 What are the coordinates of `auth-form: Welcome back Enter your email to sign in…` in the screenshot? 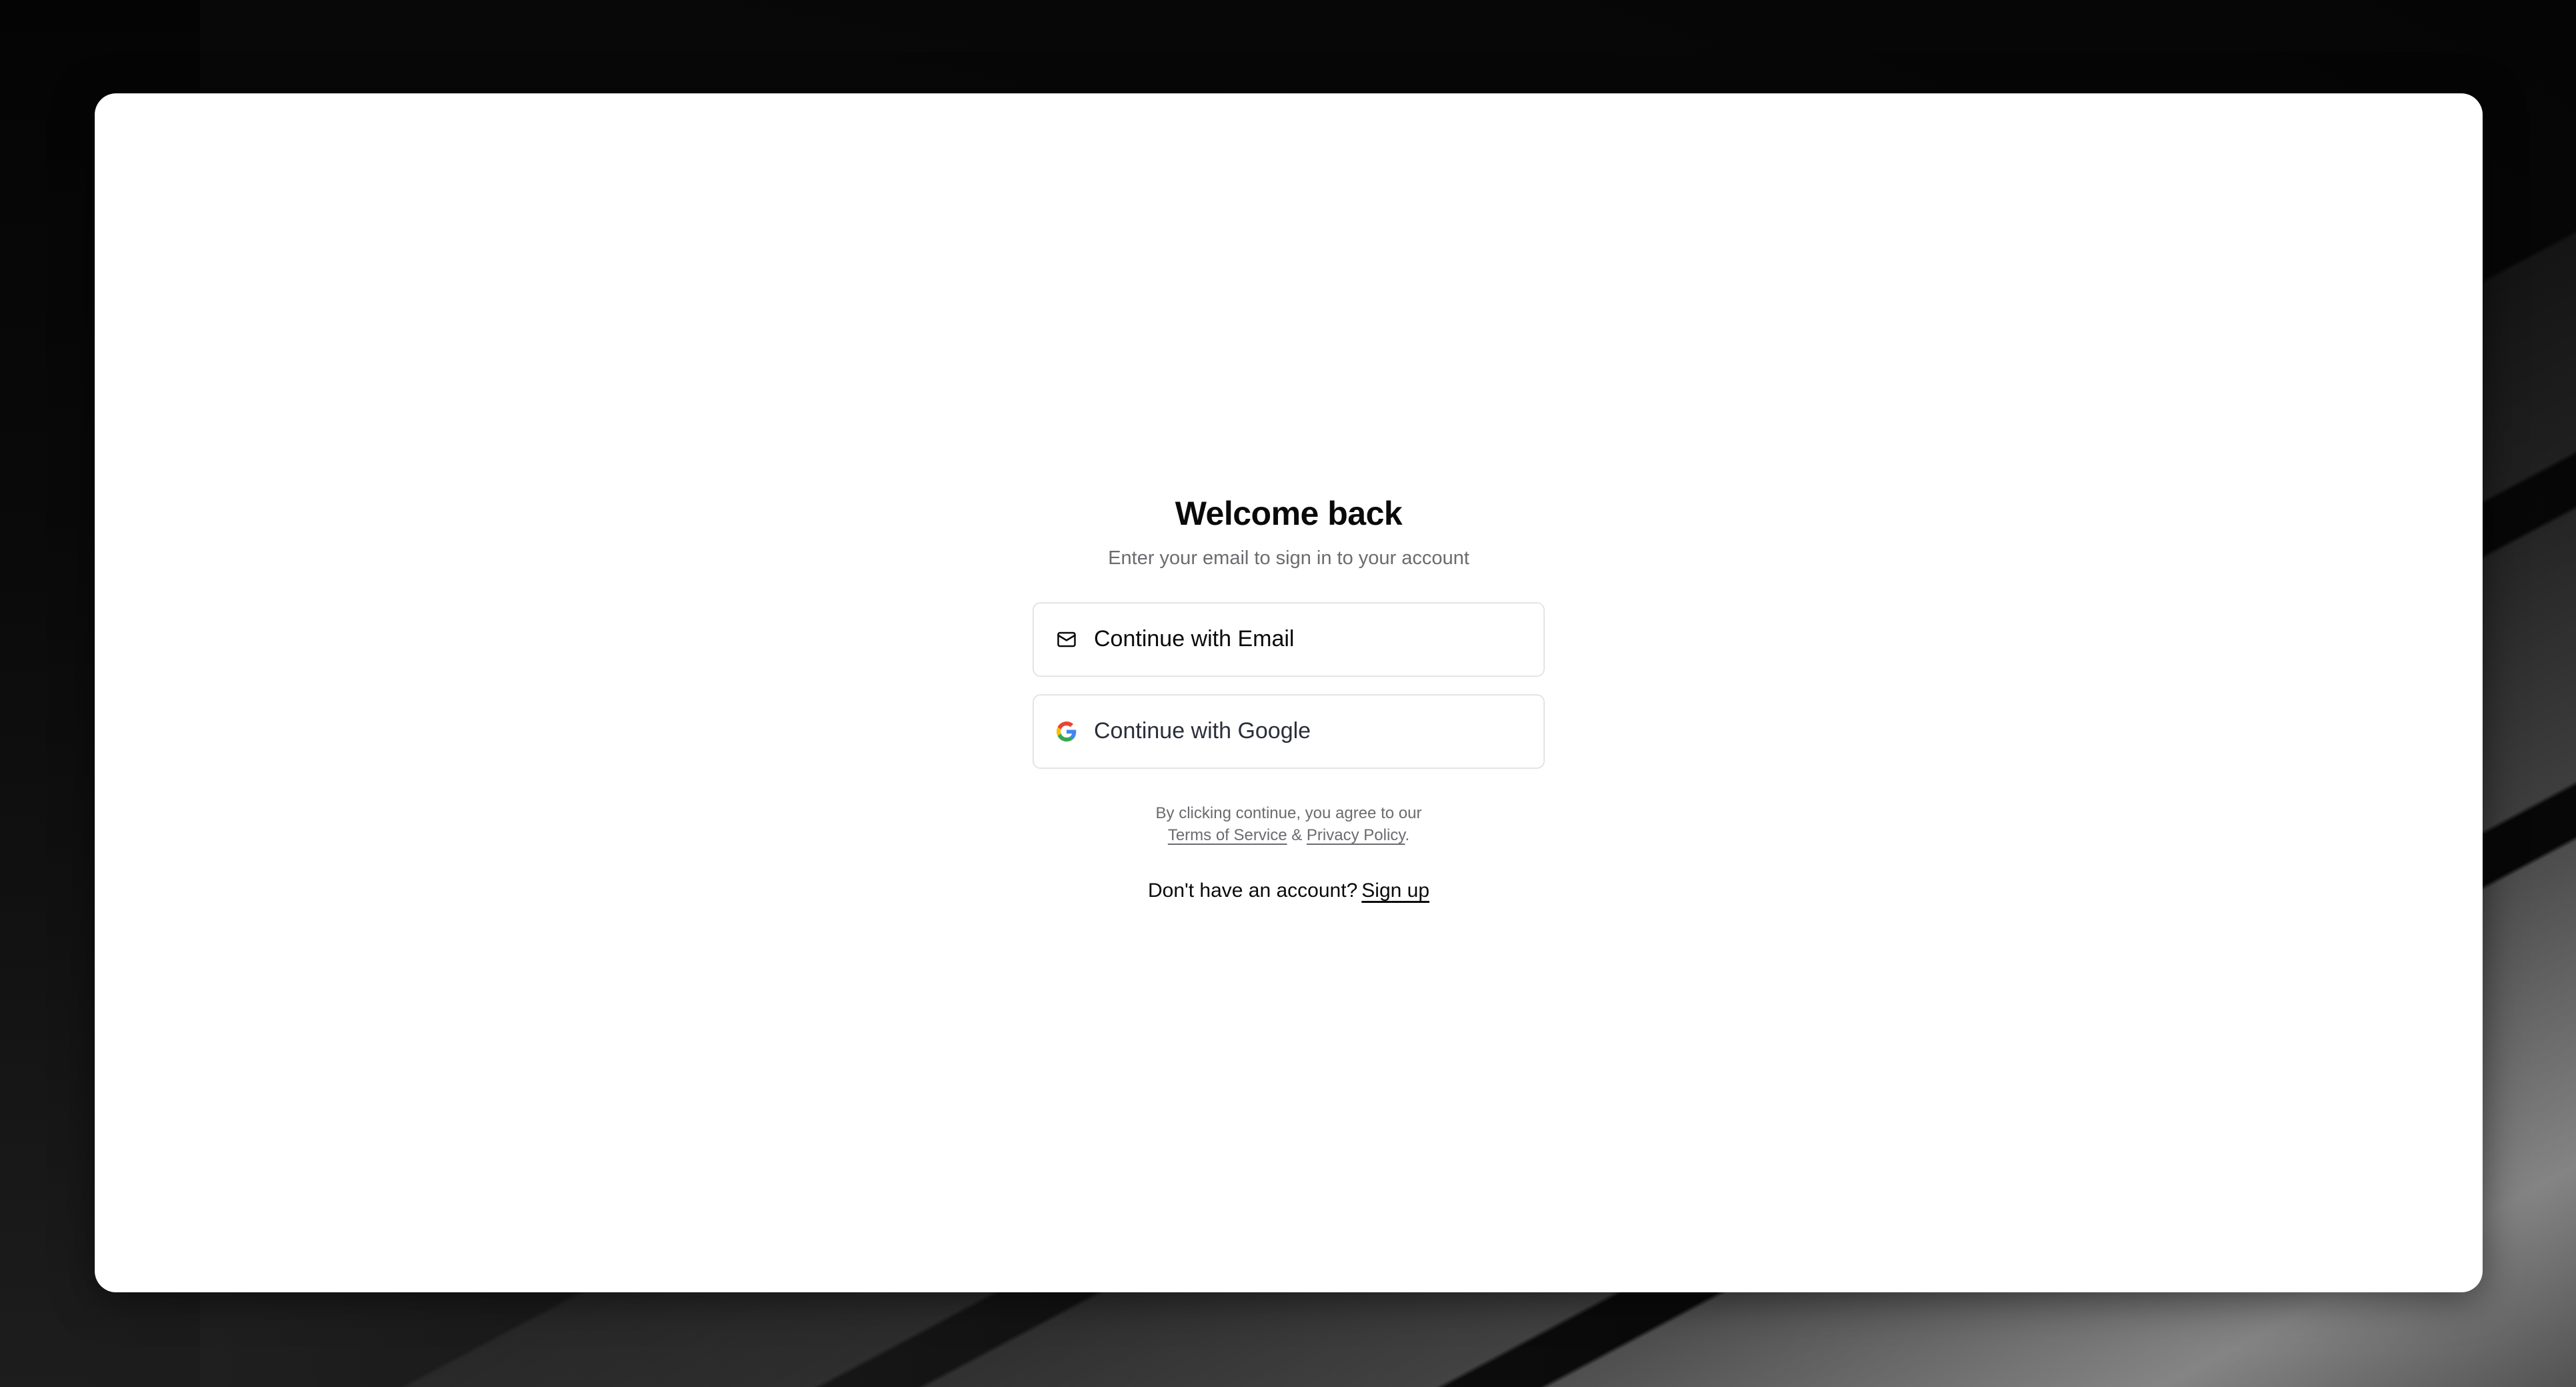 It's located at (1289, 697).